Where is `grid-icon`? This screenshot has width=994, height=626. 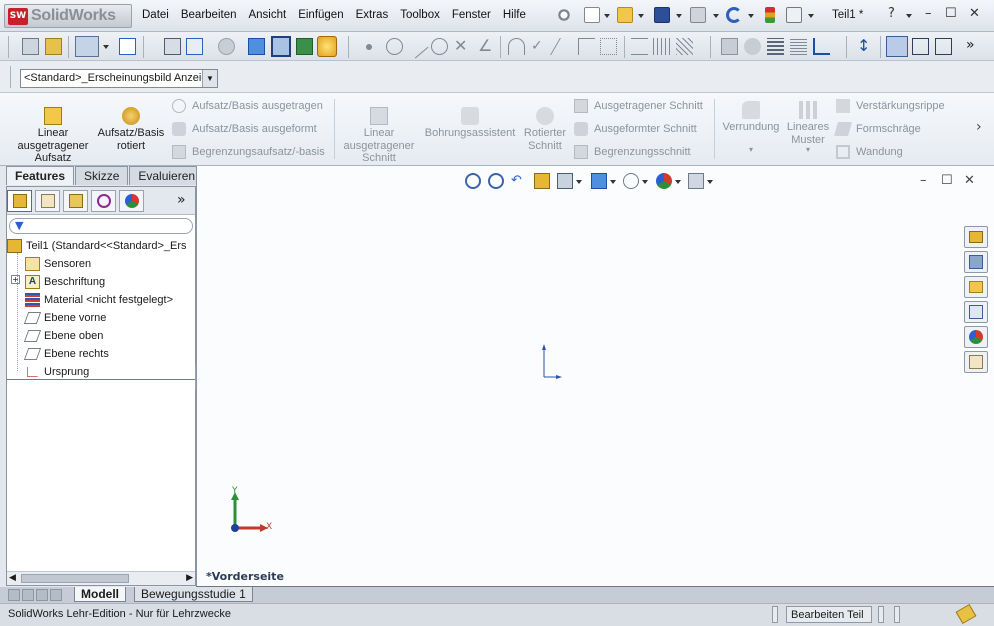
grid-icon is located at coordinates (661, 46).